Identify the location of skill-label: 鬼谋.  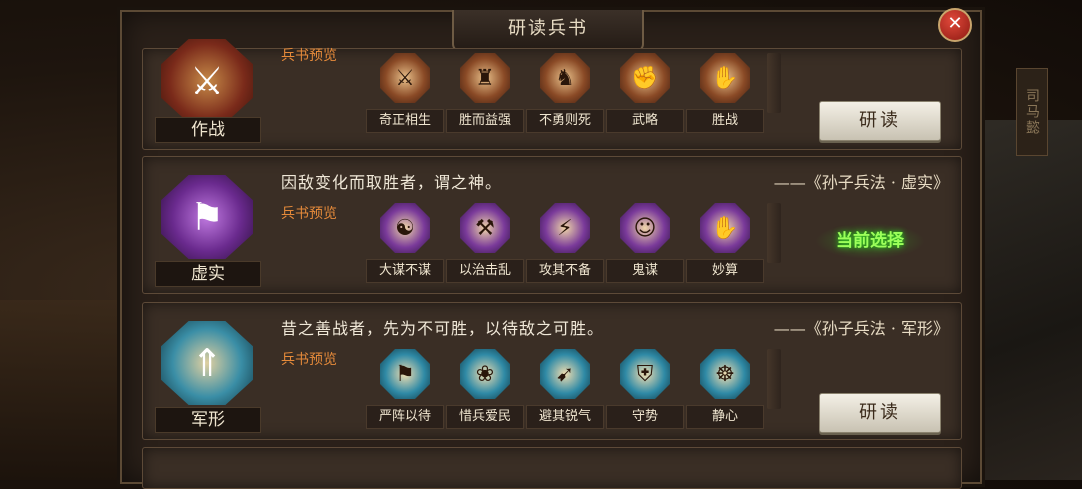
(645, 271).